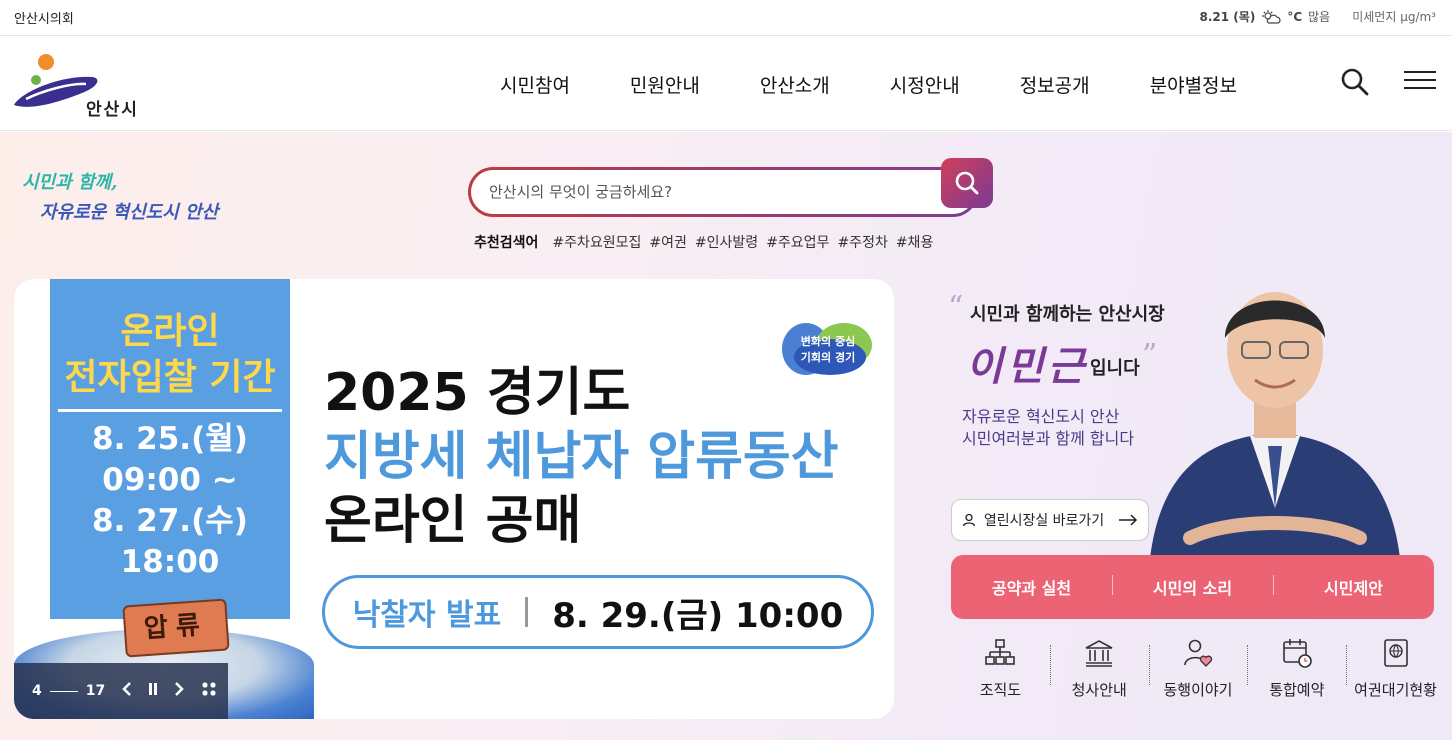  What do you see at coordinates (170, 331) in the screenshot?
I see `banner-left-title-line1: 온라인` at bounding box center [170, 331].